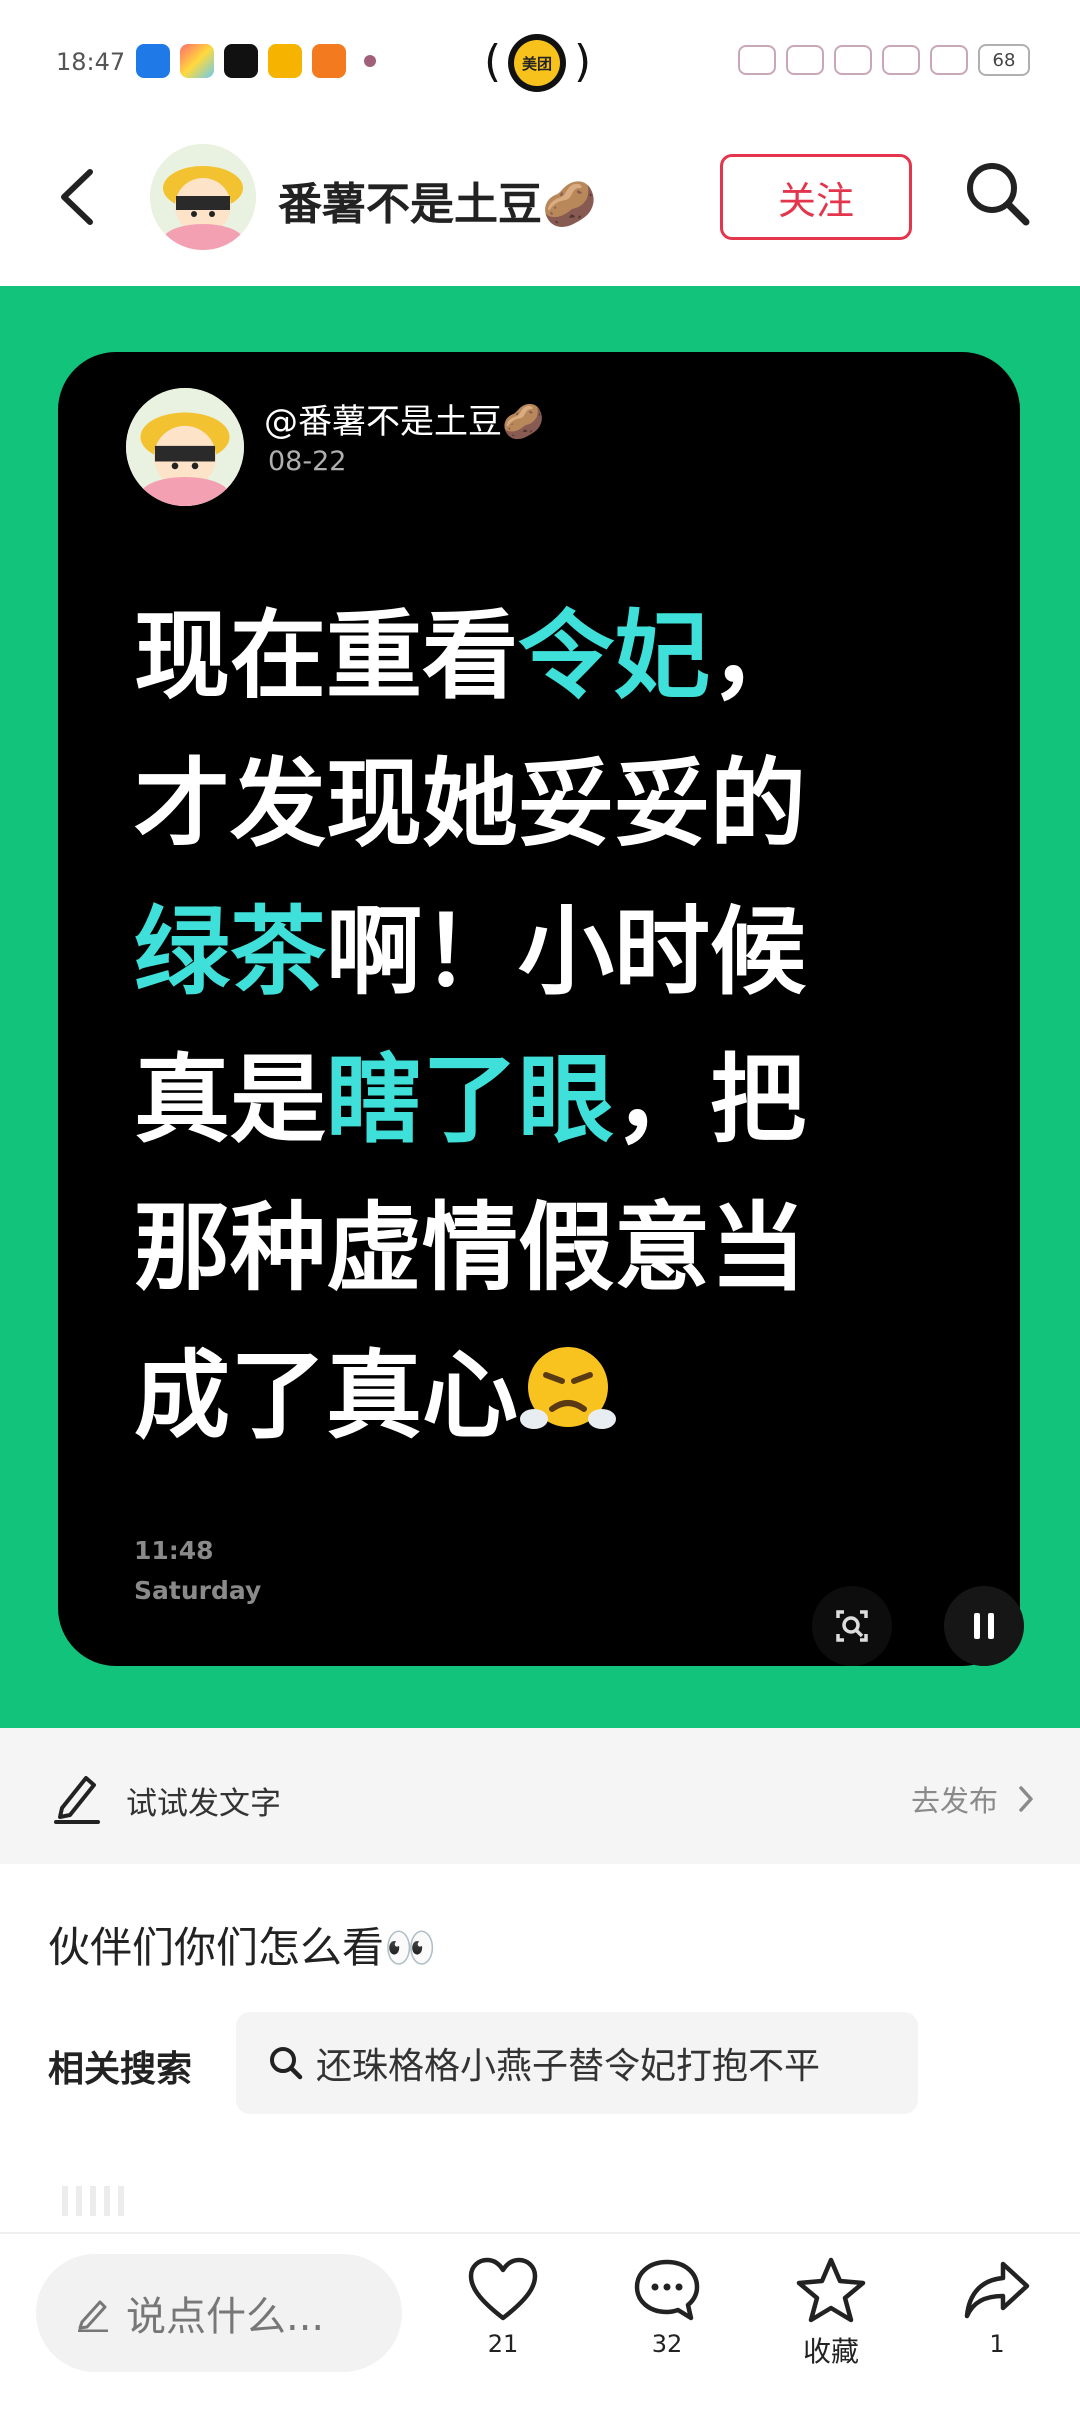 The image size is (1080, 2412). I want to click on card-line-4: 真是瞎了眼，把, so click(534, 1100).